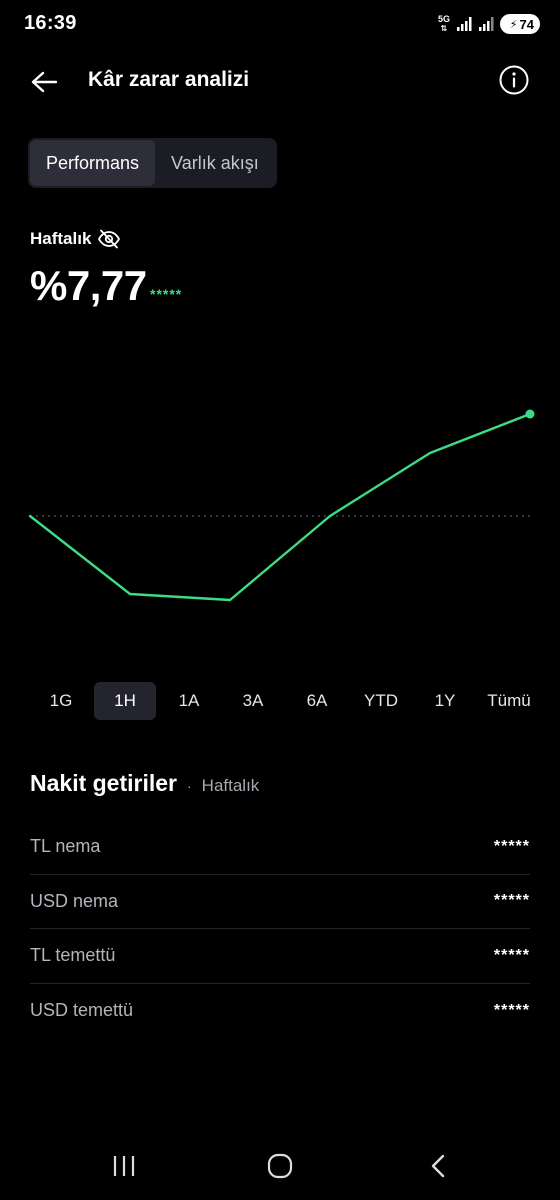 This screenshot has height=1200, width=560. I want to click on range-1g: 1G, so click(61, 701).